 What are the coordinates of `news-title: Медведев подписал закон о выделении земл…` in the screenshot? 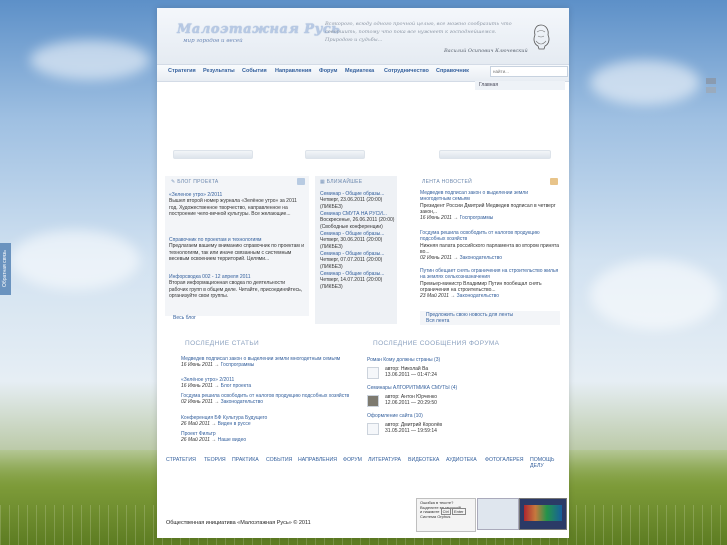 It's located at (490, 196).